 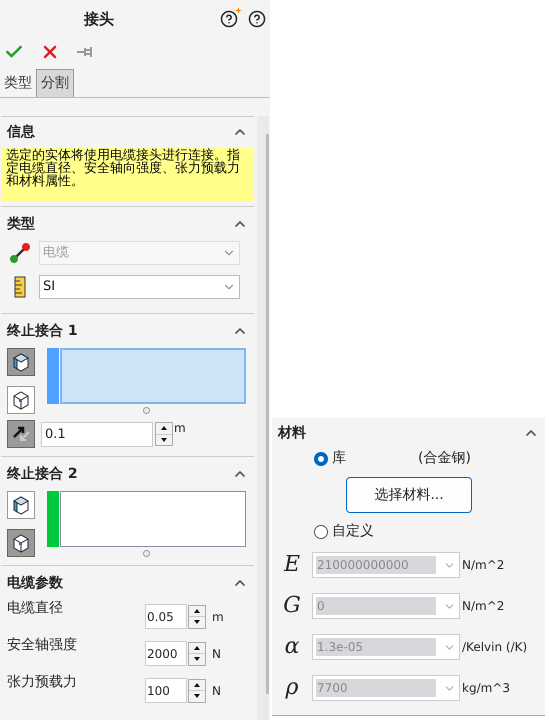 What do you see at coordinates (55, 83) in the screenshot?
I see `tab: 分割` at bounding box center [55, 83].